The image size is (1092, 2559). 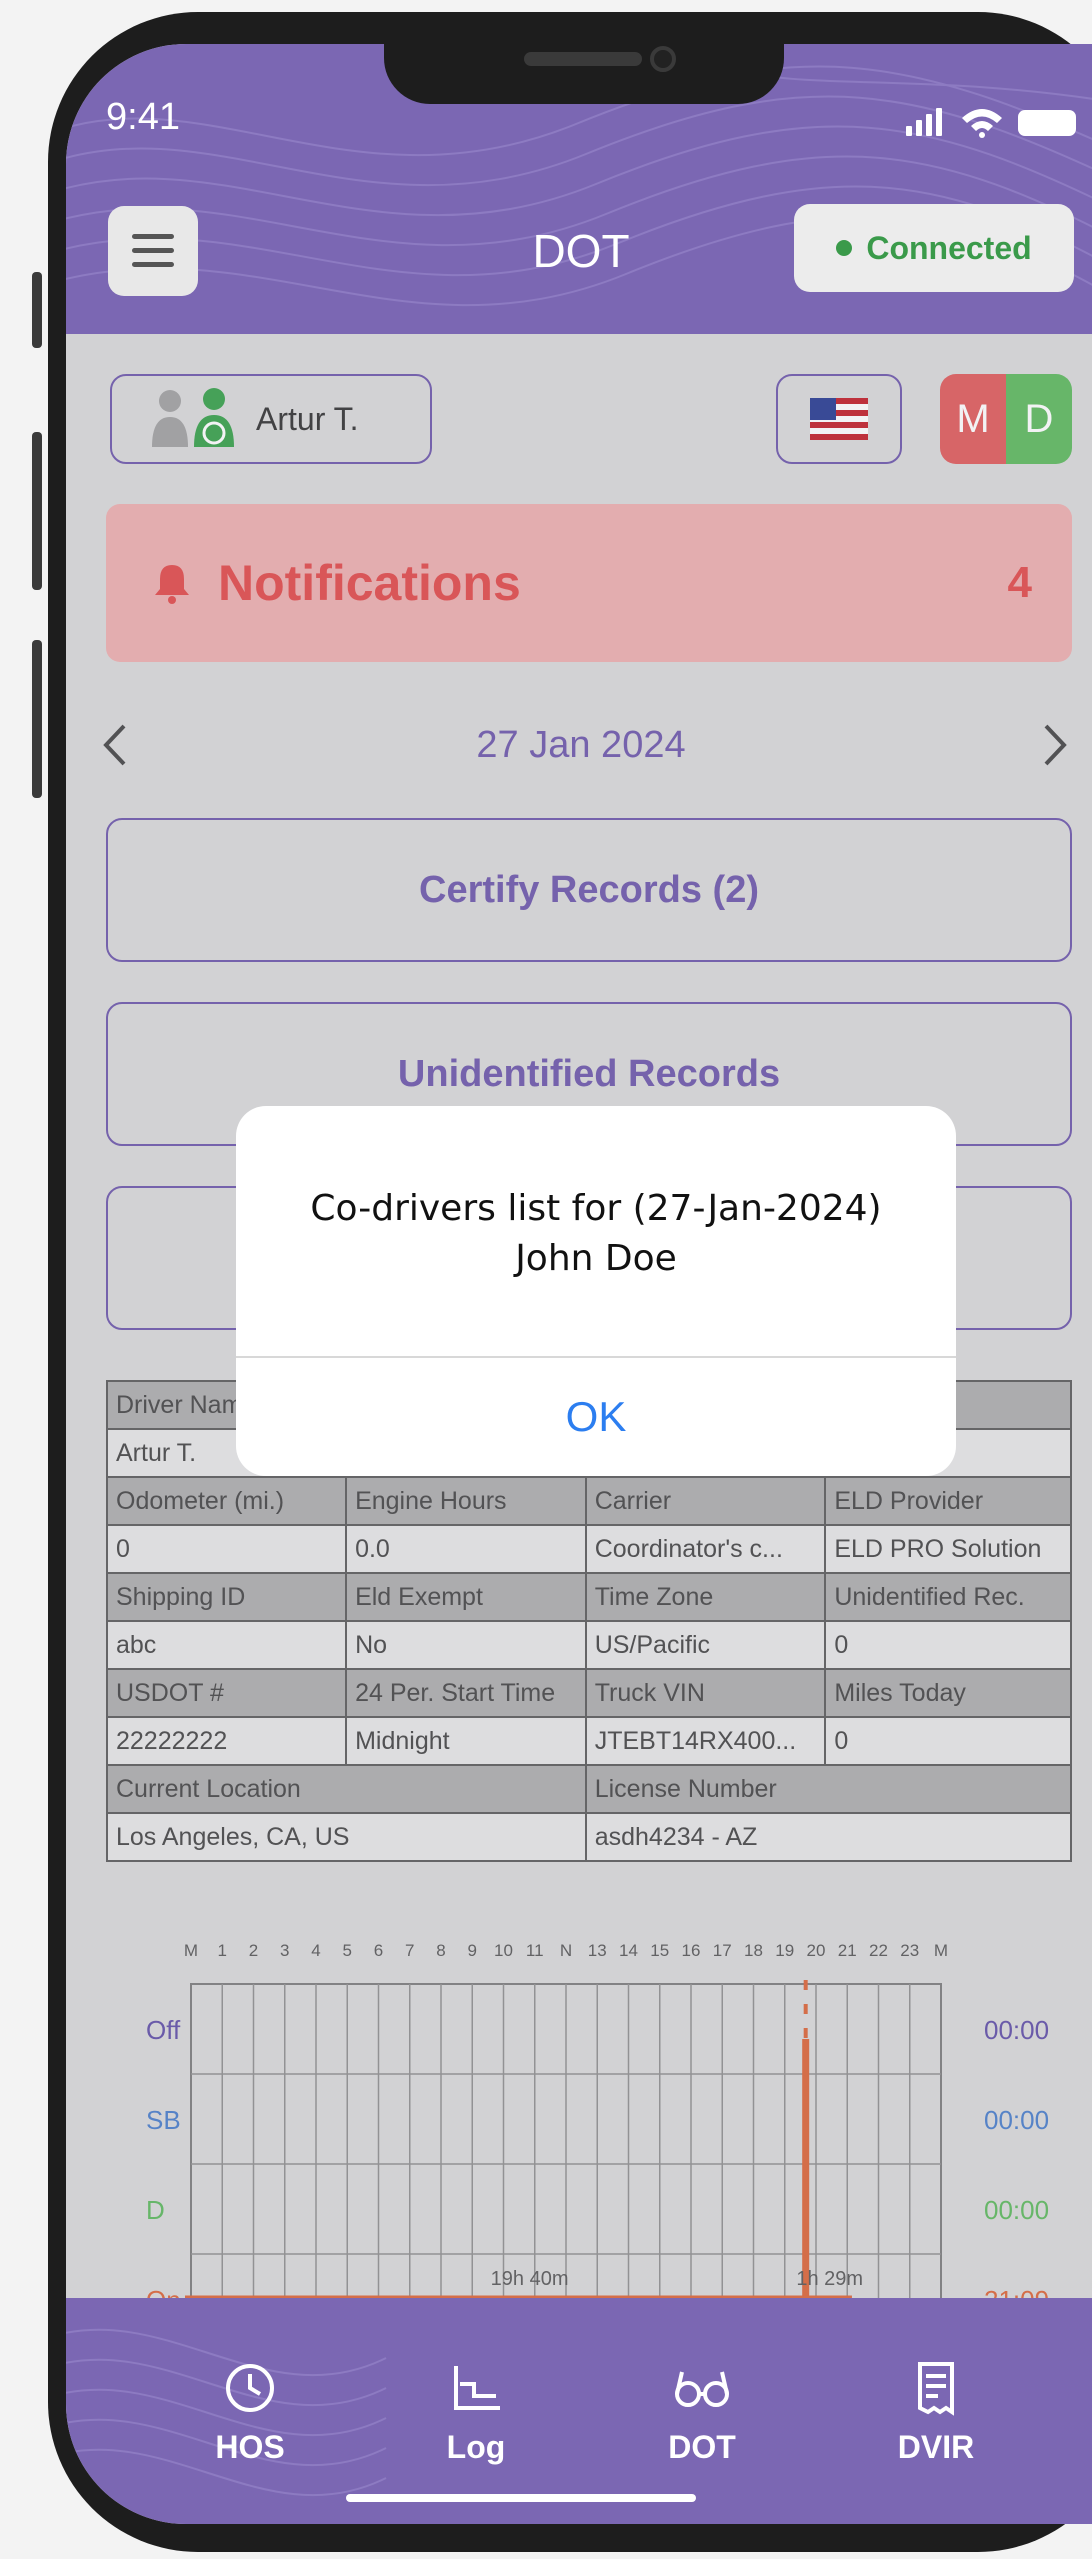 I want to click on status-bar-icons, so click(x=991, y=123).